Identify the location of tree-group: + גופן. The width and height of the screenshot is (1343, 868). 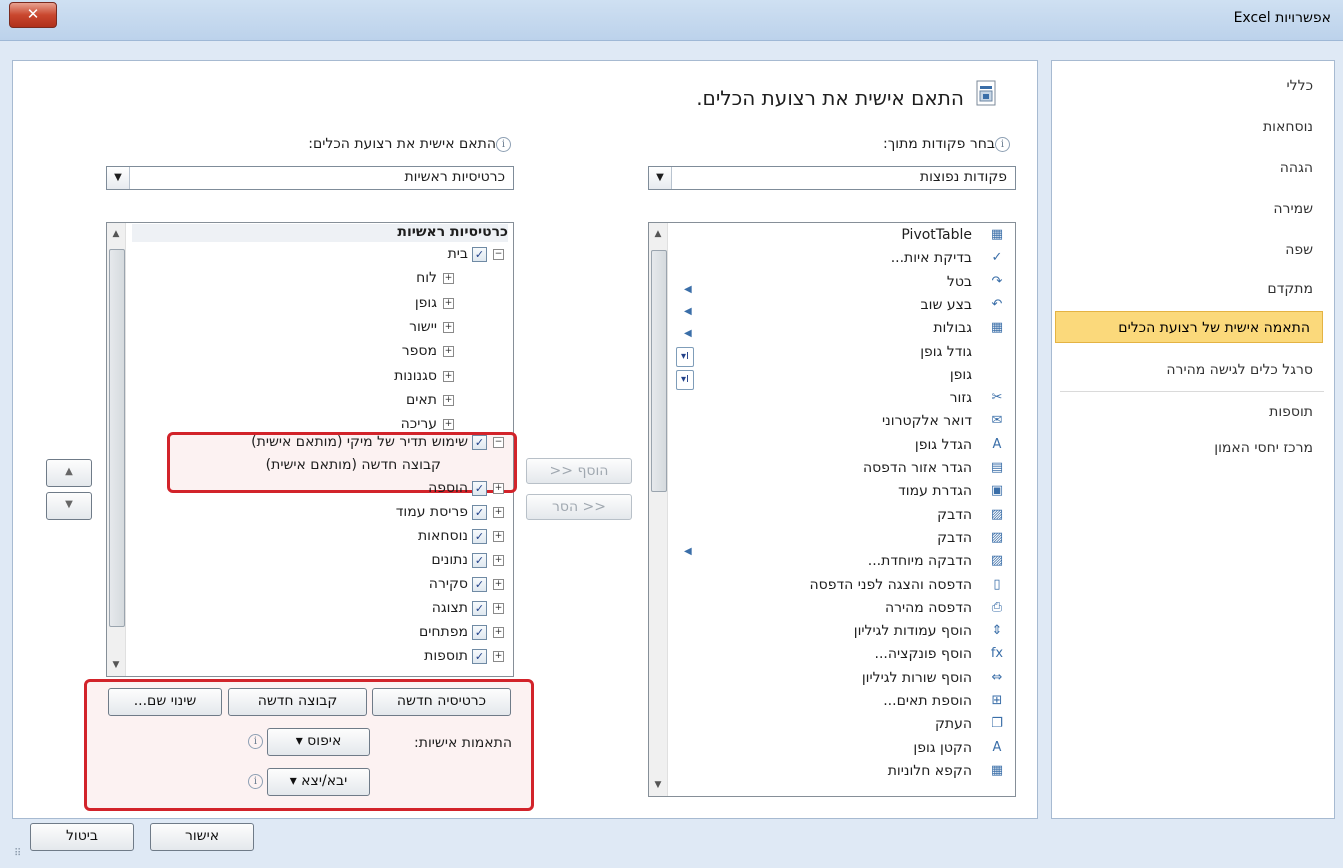
(434, 303).